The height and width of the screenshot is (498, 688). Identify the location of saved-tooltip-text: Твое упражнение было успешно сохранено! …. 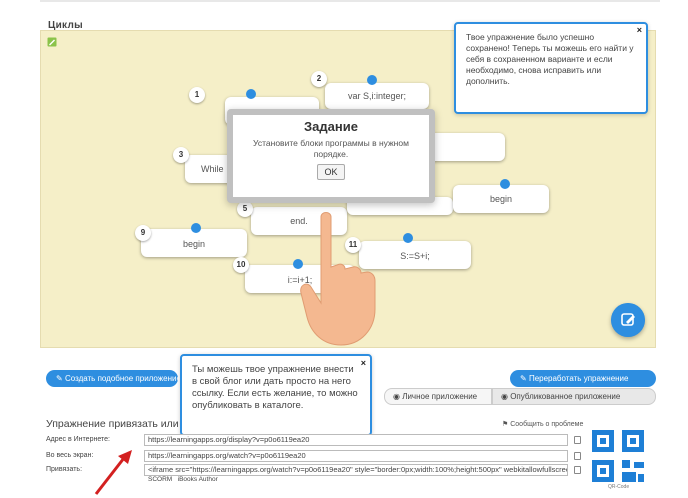
(550, 59).